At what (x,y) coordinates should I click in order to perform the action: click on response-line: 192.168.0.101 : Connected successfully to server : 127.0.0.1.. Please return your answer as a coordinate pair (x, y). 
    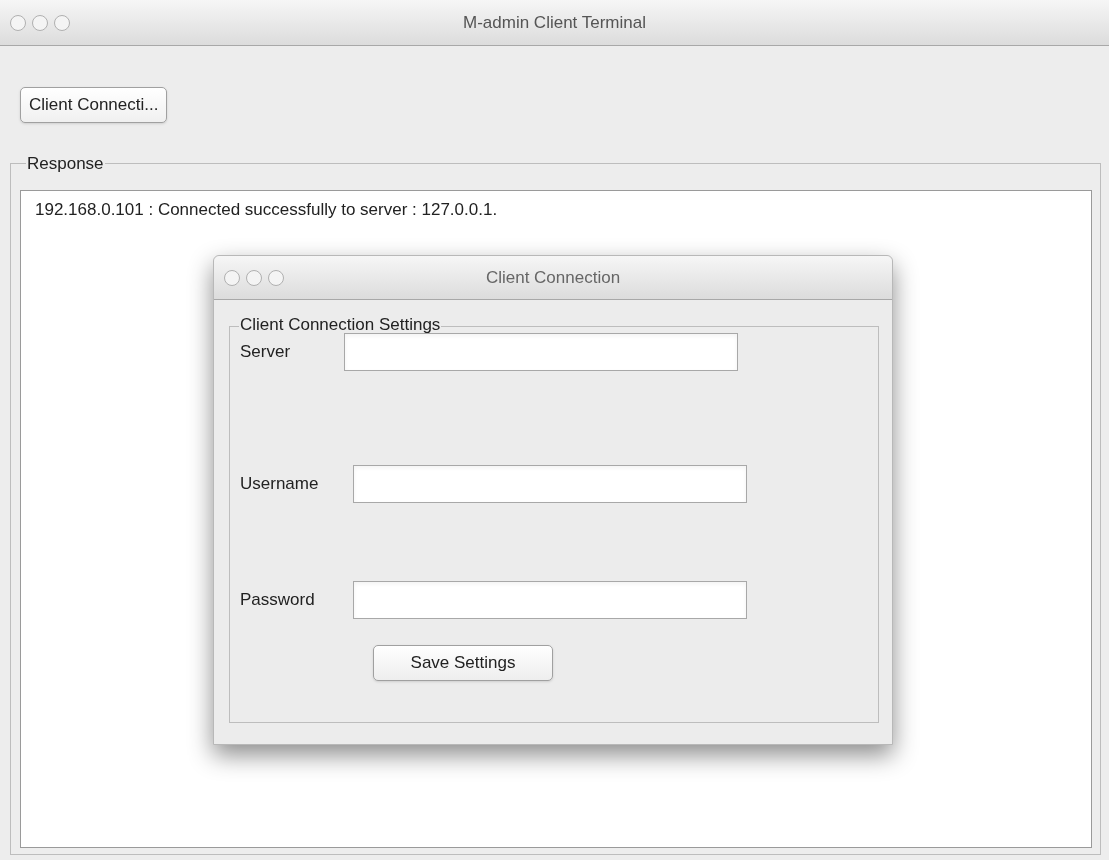
    Looking at the image, I should click on (266, 210).